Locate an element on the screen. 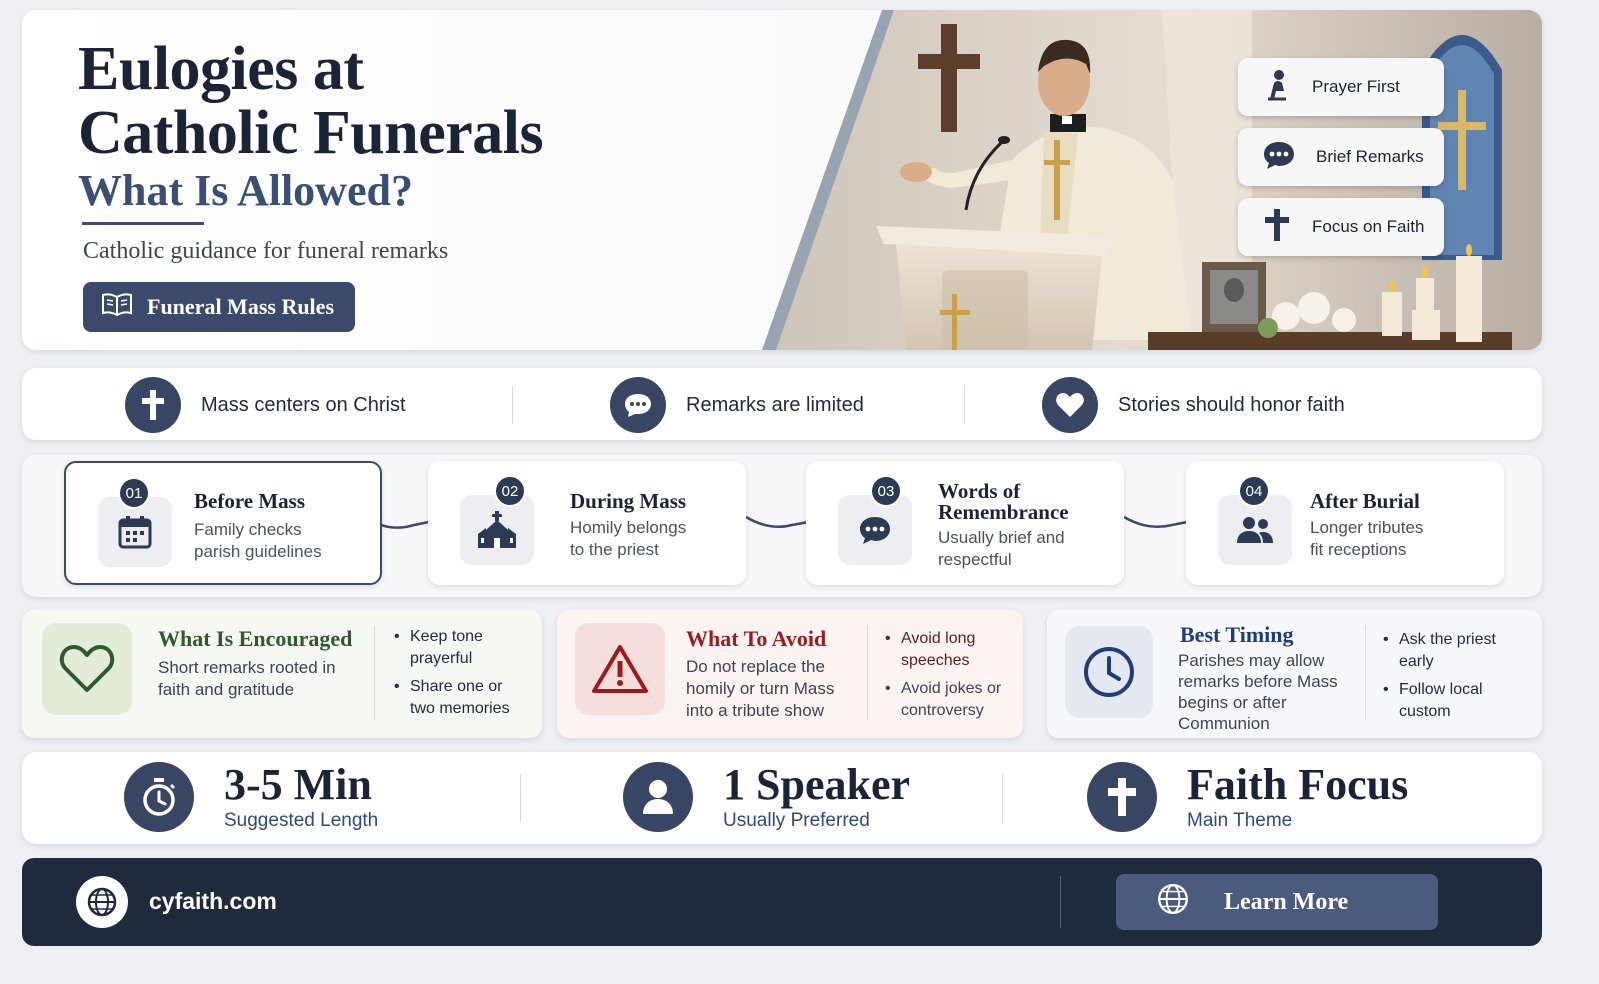 This screenshot has height=984, width=1599. card-text-line2: faith and gratitude is located at coordinates (226, 689).